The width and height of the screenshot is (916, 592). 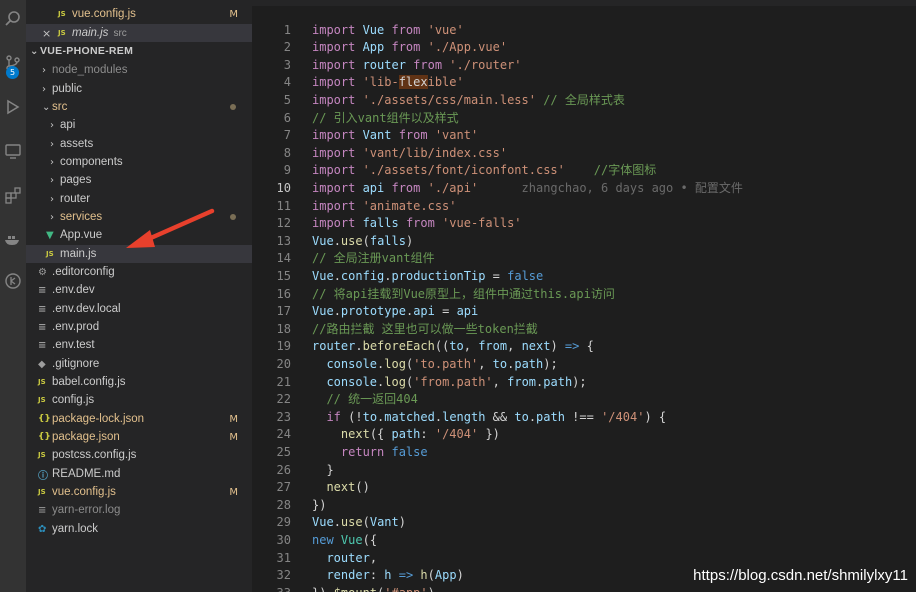 I want to click on open-editor-vue-config: JS vue.config.js M, so click(x=139, y=14).